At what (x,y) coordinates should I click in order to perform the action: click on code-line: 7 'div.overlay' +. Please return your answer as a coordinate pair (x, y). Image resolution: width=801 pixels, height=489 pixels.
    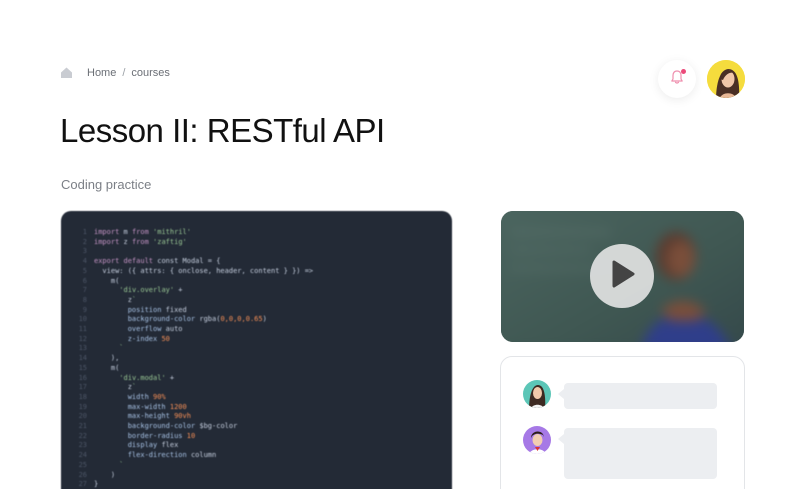
    Looking at the image, I should click on (256, 290).